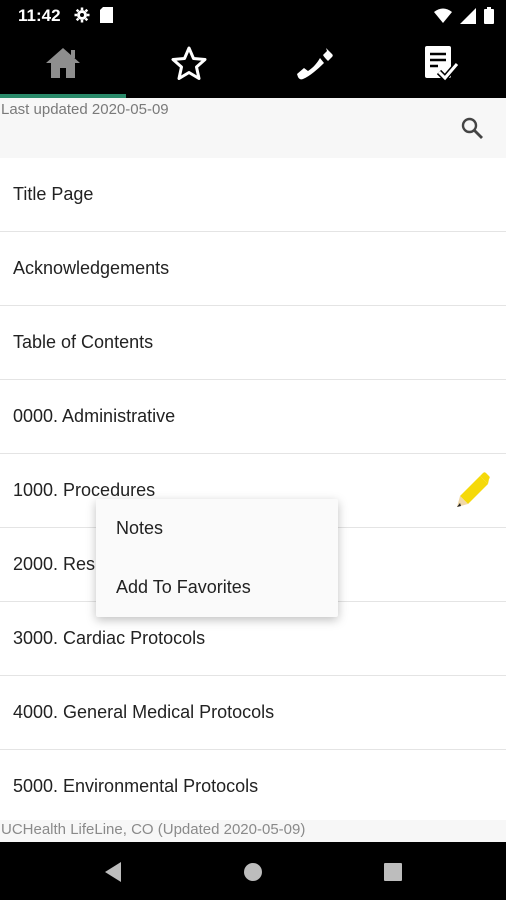 This screenshot has height=900, width=506. I want to click on list-item-label: 3000. Cardiac Protocols, so click(109, 638).